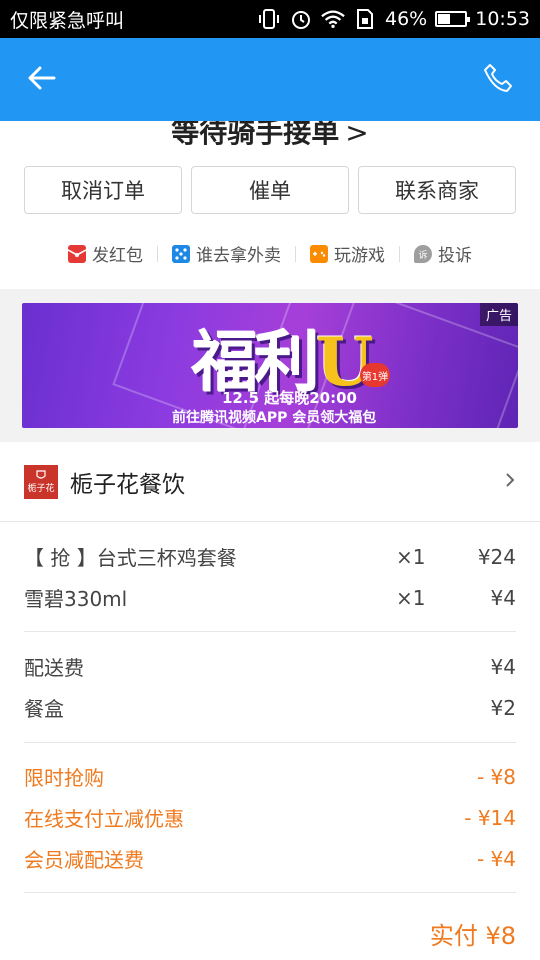 This screenshot has height=960, width=540. What do you see at coordinates (319, 253) in the screenshot?
I see `gamepad-icon` at bounding box center [319, 253].